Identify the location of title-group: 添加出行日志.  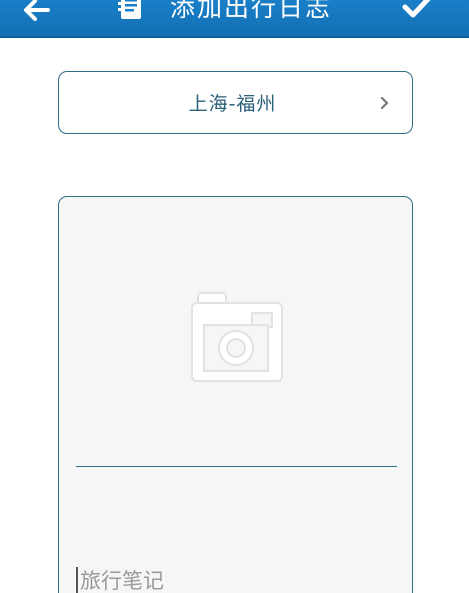
(225, 12).